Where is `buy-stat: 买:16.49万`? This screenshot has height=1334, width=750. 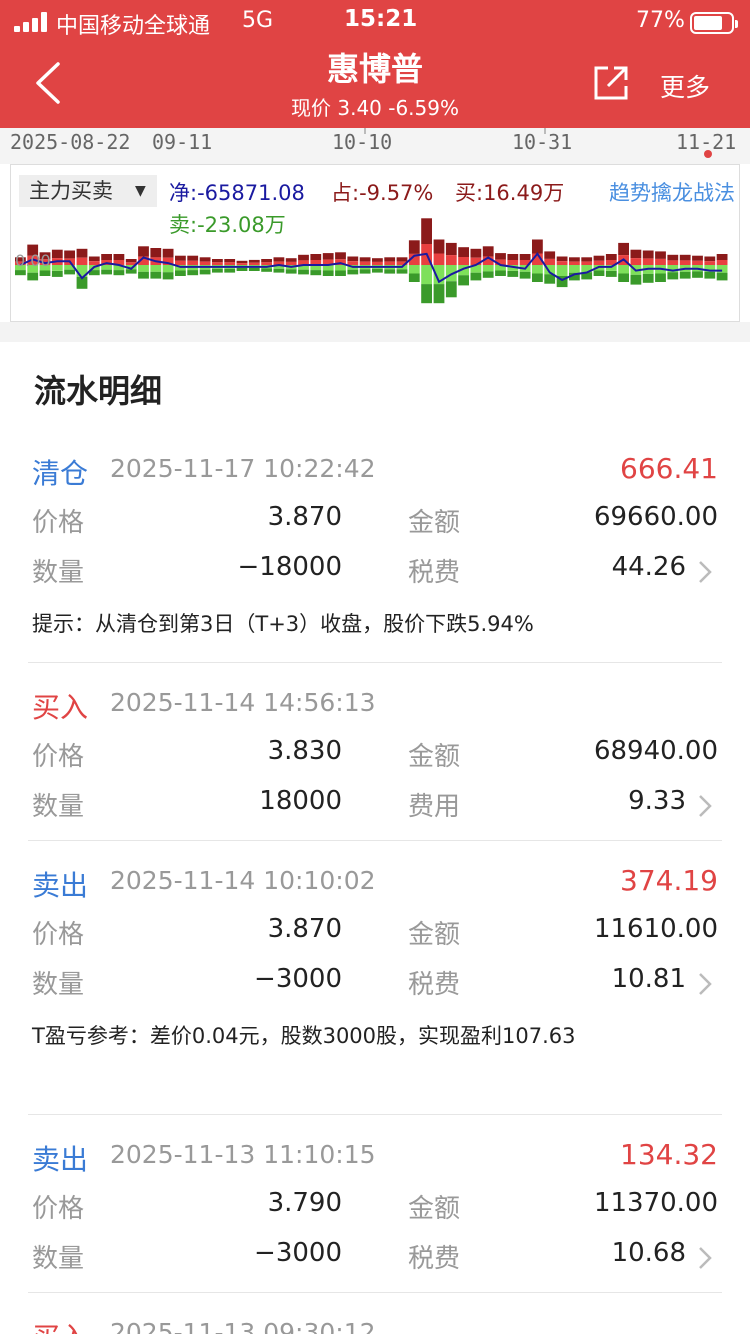
buy-stat: 买:16.49万 is located at coordinates (510, 193).